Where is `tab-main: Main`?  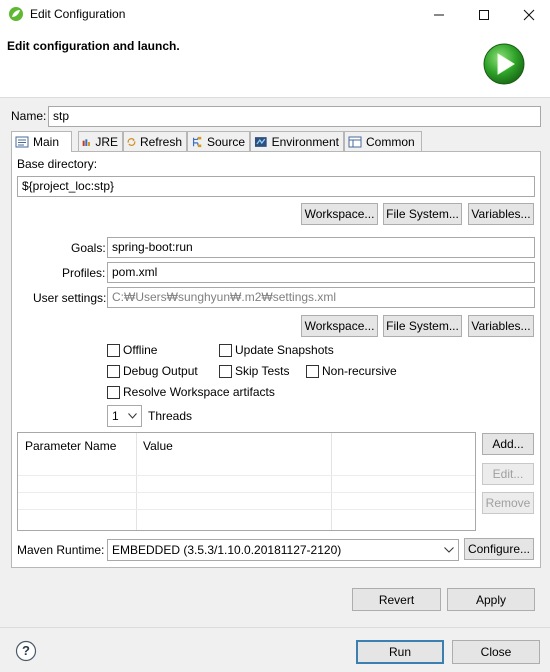
tab-main: Main is located at coordinates (41, 141).